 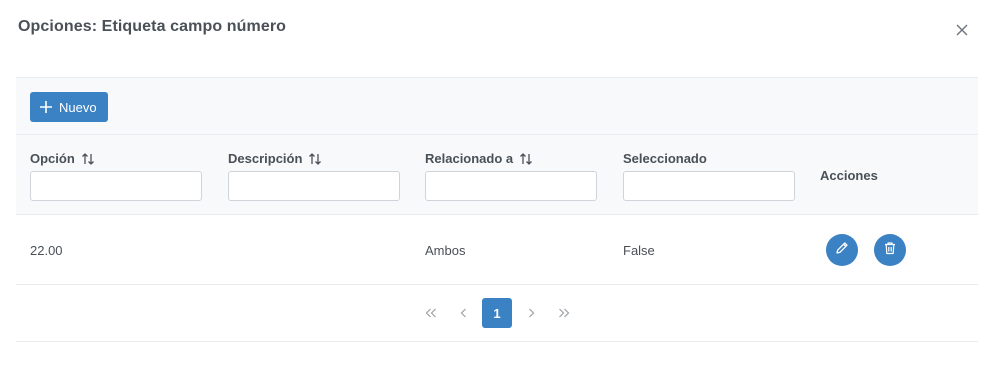 I want to click on filter-input-relacionado, so click(x=511, y=186).